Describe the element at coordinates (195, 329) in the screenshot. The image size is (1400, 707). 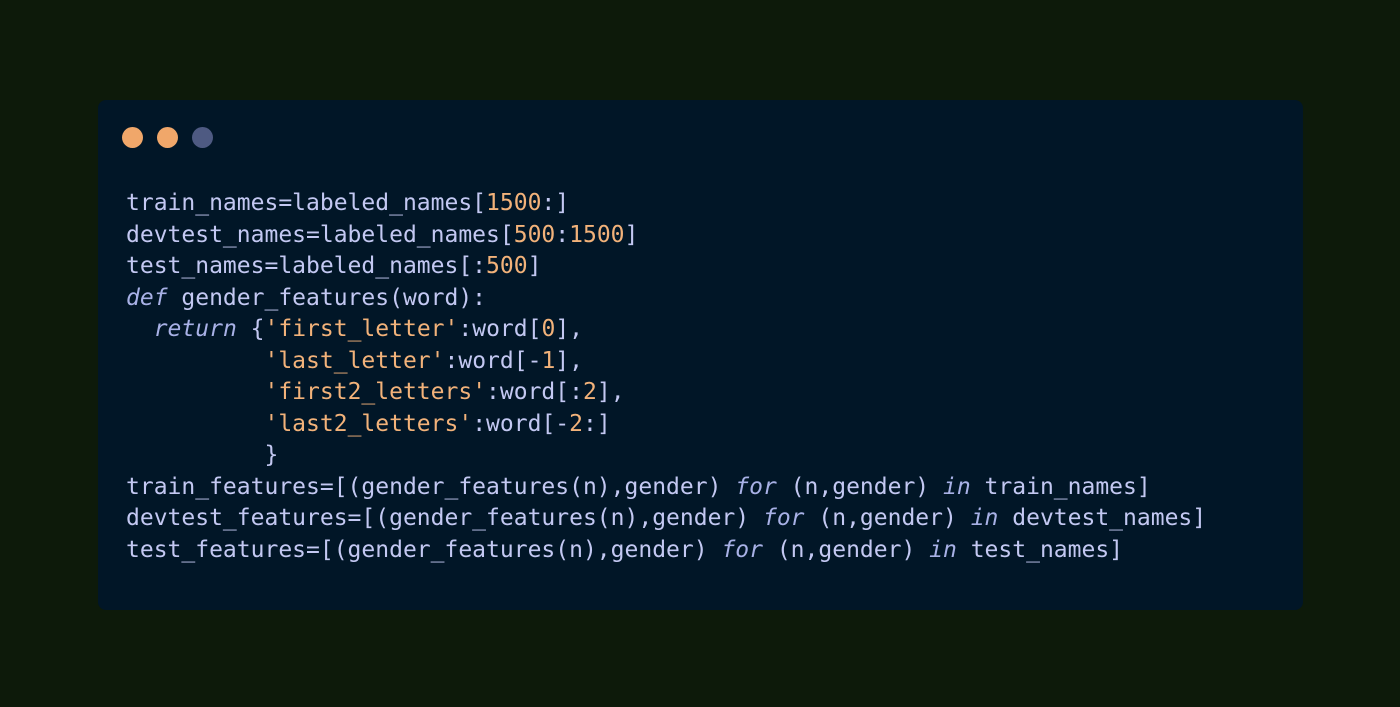
I see `code-token-kw: return` at that location.